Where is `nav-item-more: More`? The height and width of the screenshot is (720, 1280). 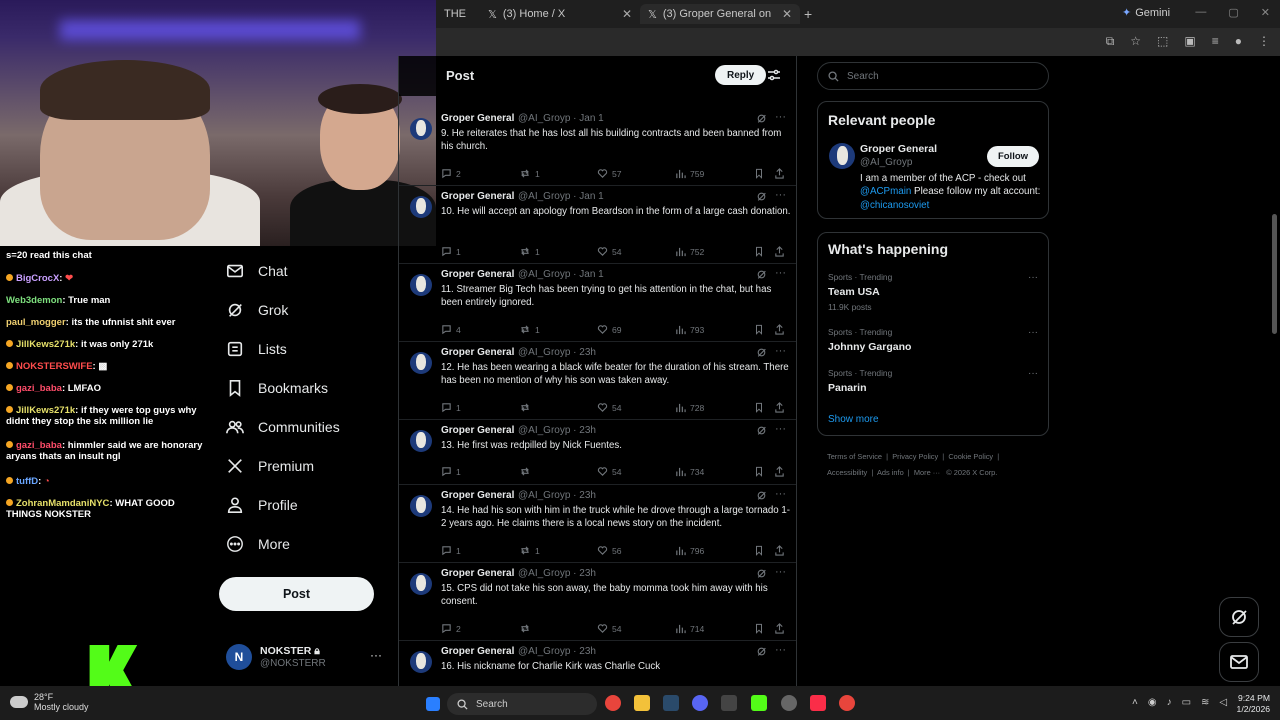
nav-item-more: More is located at coordinates (258, 544).